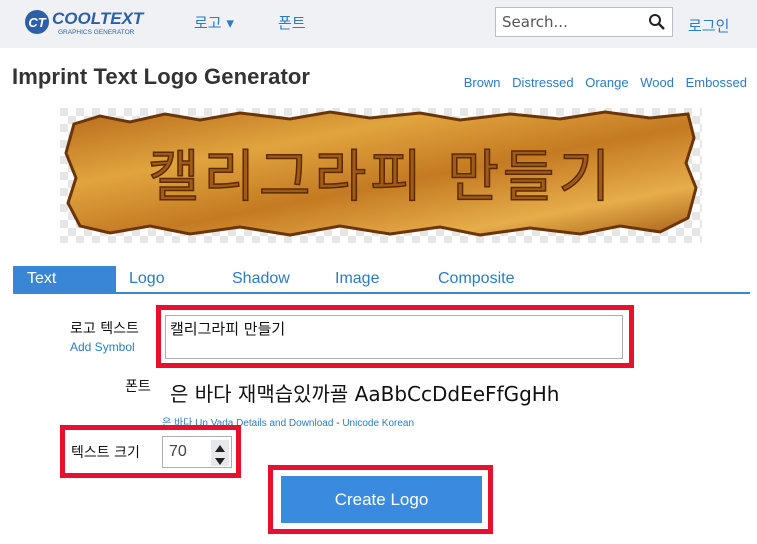 The height and width of the screenshot is (544, 757). What do you see at coordinates (708, 25) in the screenshot?
I see `login-link: 로그인` at bounding box center [708, 25].